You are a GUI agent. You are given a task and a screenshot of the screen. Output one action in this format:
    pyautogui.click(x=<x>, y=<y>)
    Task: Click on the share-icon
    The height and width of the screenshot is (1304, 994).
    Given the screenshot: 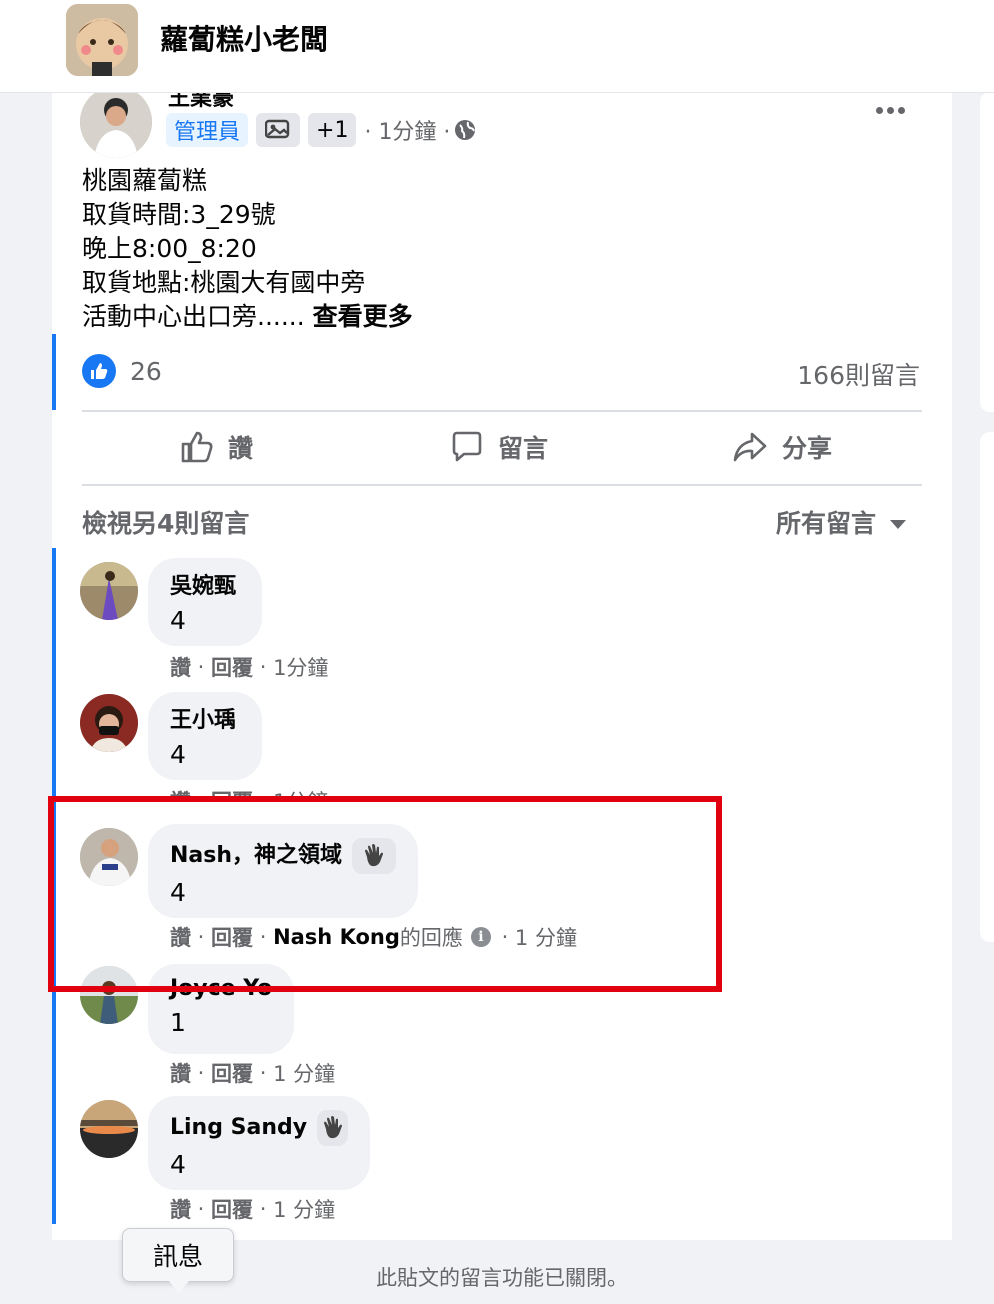 What is the action you would take?
    pyautogui.click(x=750, y=447)
    